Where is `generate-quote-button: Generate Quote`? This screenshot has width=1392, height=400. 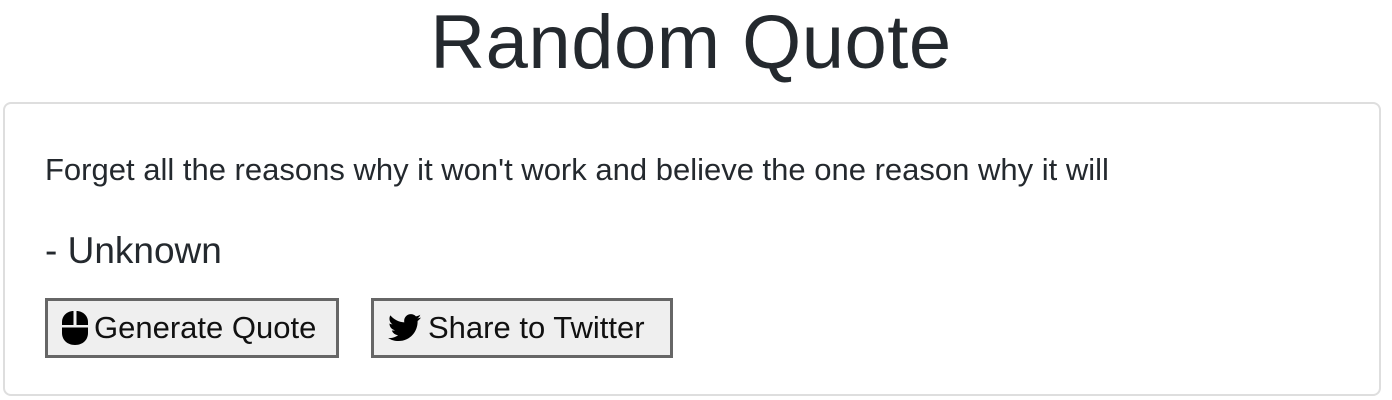
generate-quote-button: Generate Quote is located at coordinates (192, 328).